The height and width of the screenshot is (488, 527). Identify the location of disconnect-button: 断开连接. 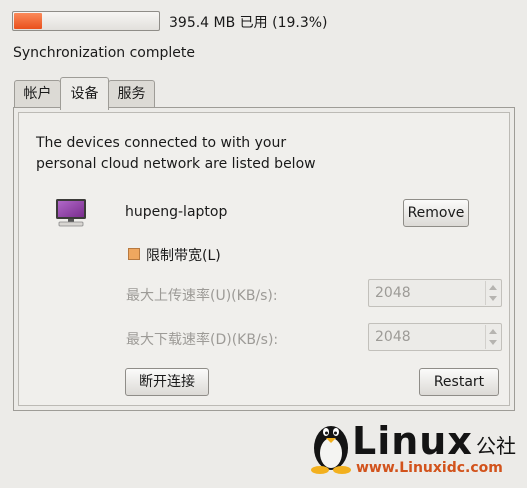
(167, 382).